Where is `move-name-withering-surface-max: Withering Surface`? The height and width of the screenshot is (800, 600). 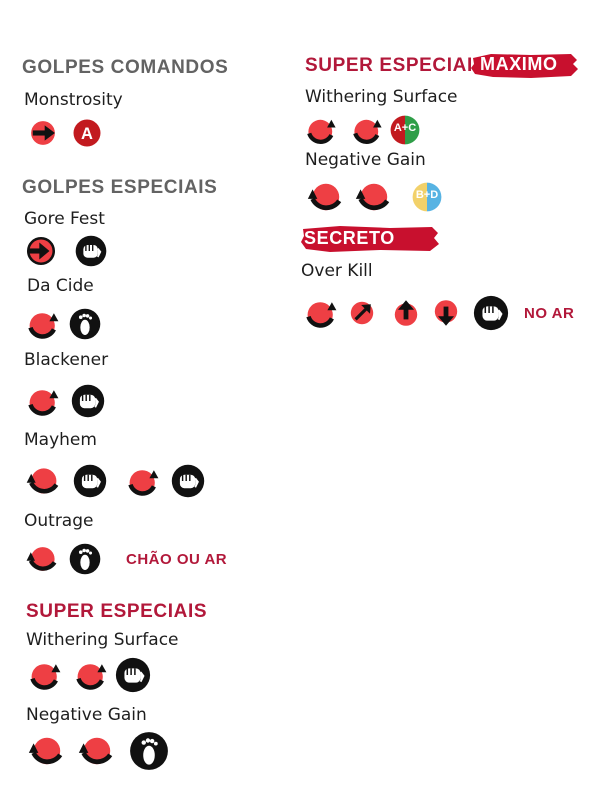 move-name-withering-surface-max: Withering Surface is located at coordinates (381, 97).